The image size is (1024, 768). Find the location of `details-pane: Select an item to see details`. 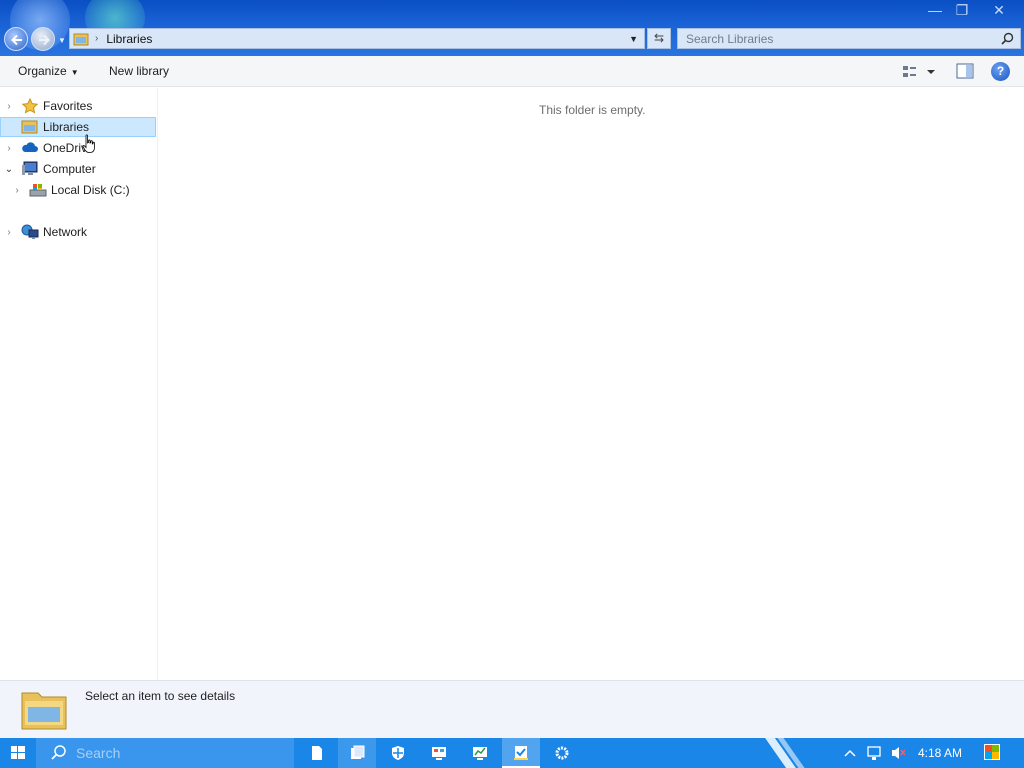

details-pane: Select an item to see details is located at coordinates (512, 709).